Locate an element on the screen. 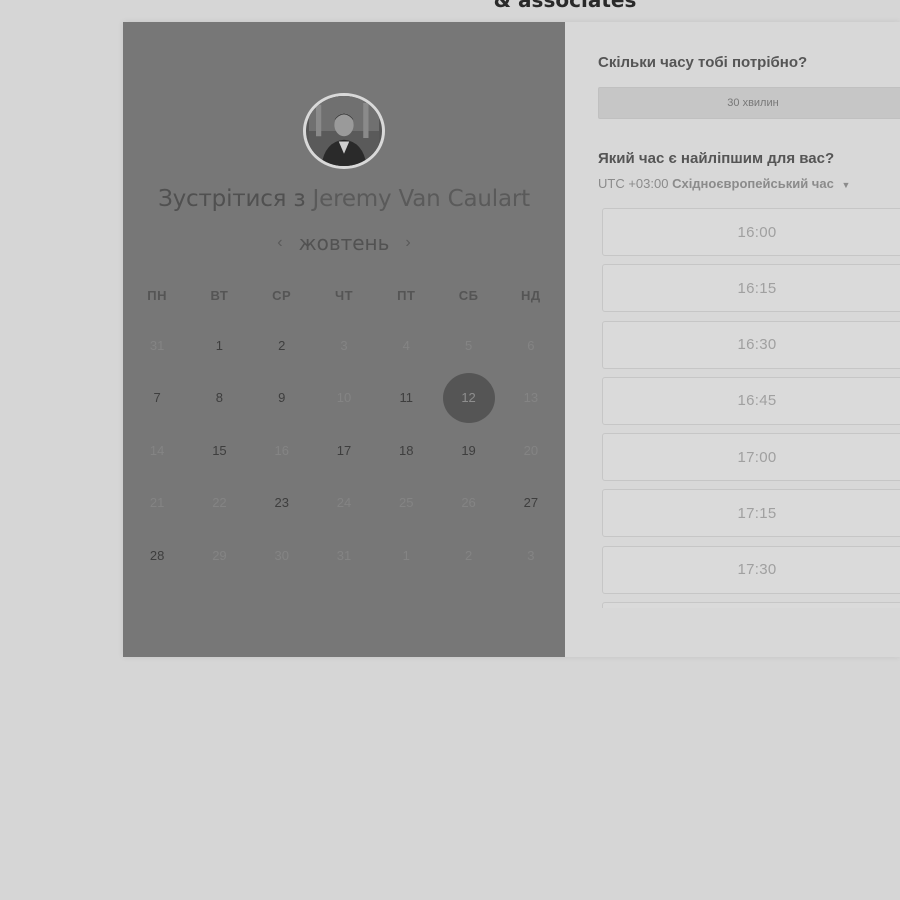  time-slot-button: 16:00 is located at coordinates (751, 232).